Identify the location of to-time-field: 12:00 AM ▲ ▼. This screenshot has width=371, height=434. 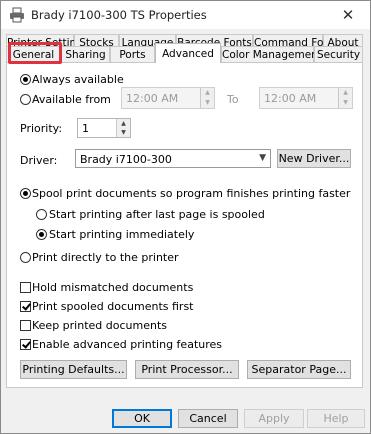
(306, 98).